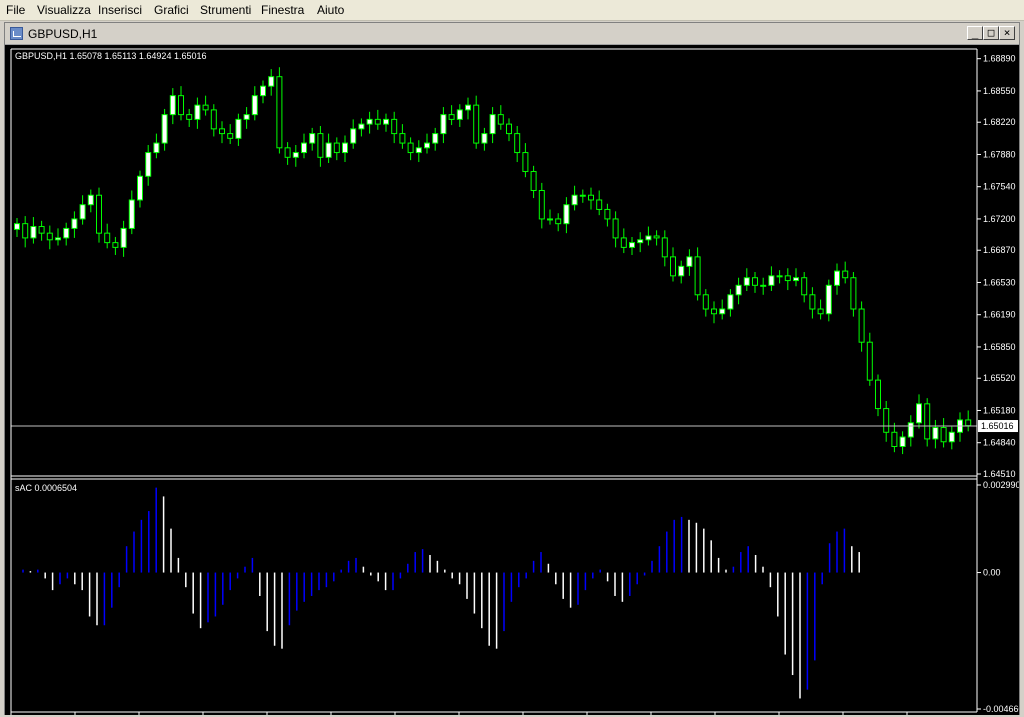 The image size is (1024, 717). What do you see at coordinates (999, 282) in the screenshot?
I see `price-axis-label: 1.66530` at bounding box center [999, 282].